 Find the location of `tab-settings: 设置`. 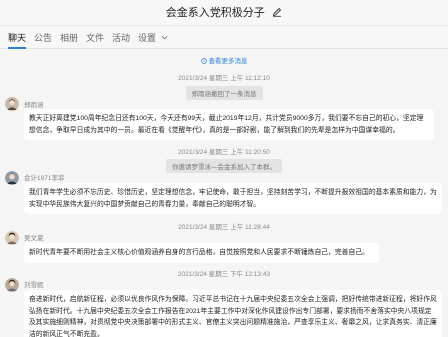

tab-settings: 设置 is located at coordinates (153, 38).